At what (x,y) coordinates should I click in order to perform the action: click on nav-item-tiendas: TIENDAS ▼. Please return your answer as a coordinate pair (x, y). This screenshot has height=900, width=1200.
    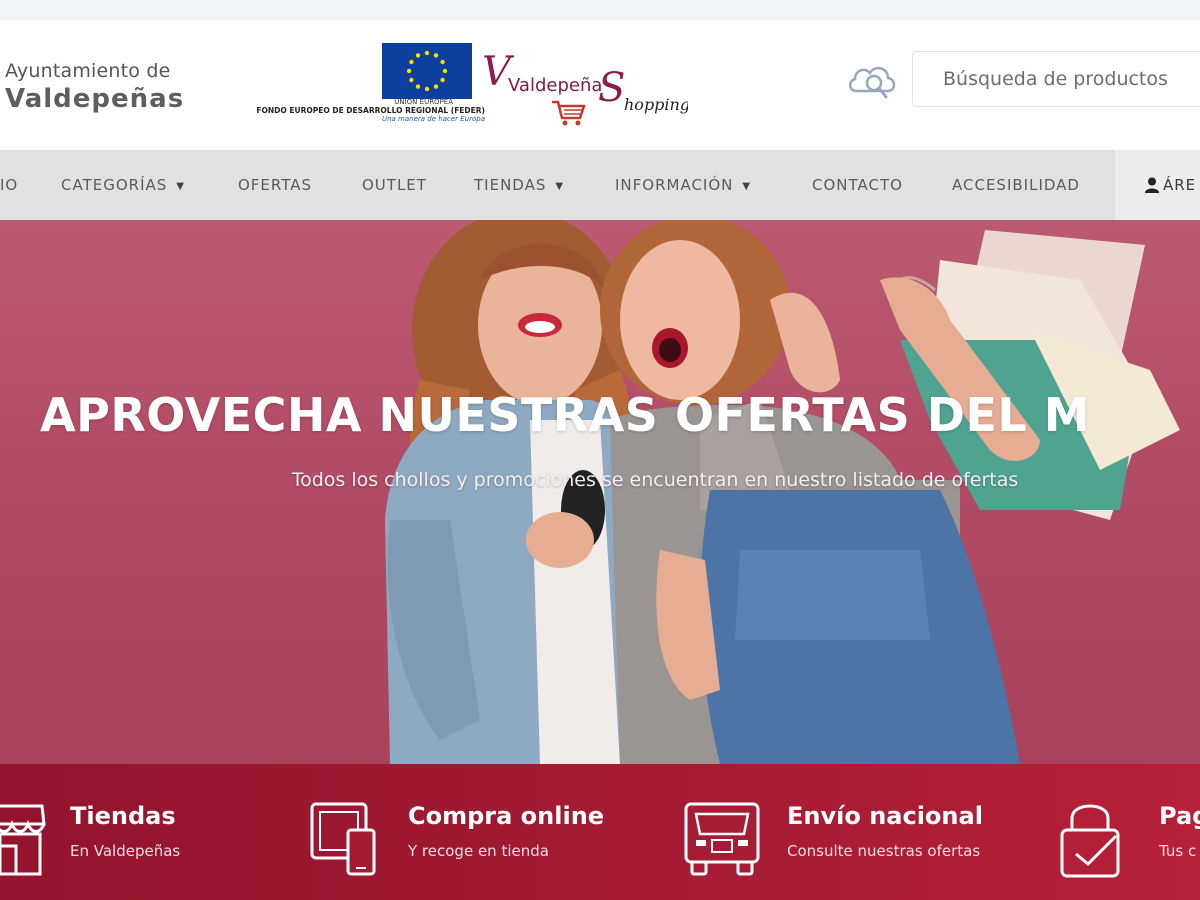
    Looking at the image, I should click on (519, 185).